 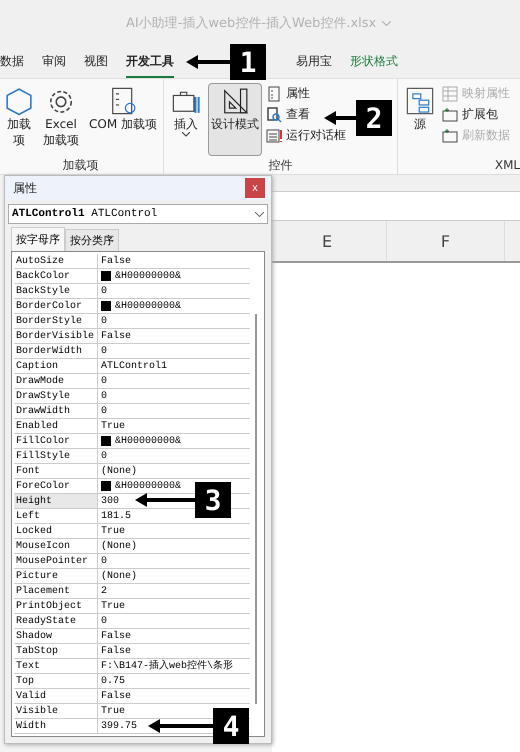 I want to click on property-name: FillColor, so click(x=56, y=441).